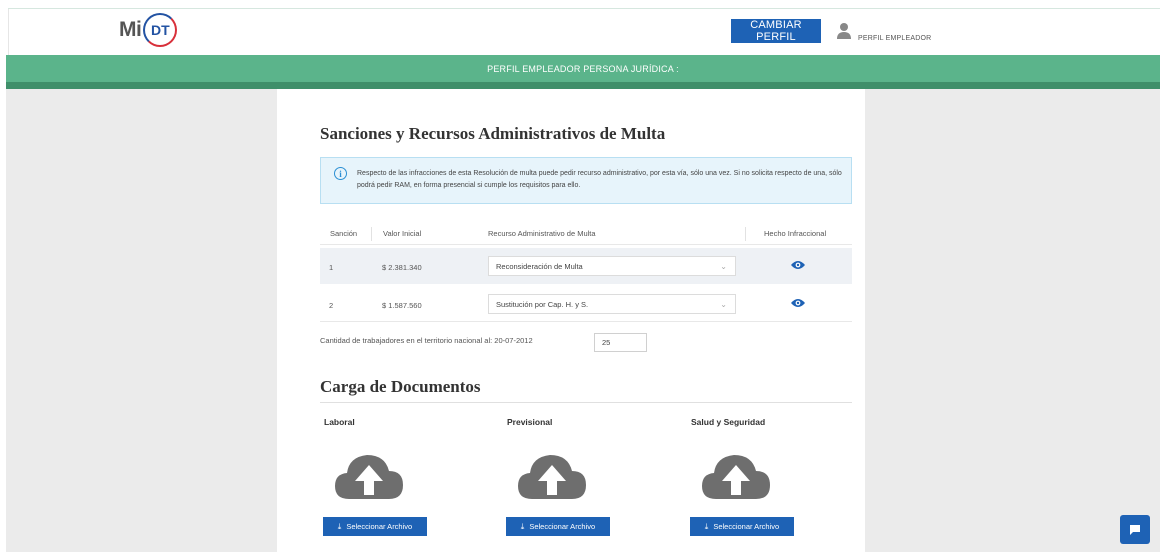 The height and width of the screenshot is (552, 1166). Describe the element at coordinates (586, 402) in the screenshot. I see `carga-divider` at that location.